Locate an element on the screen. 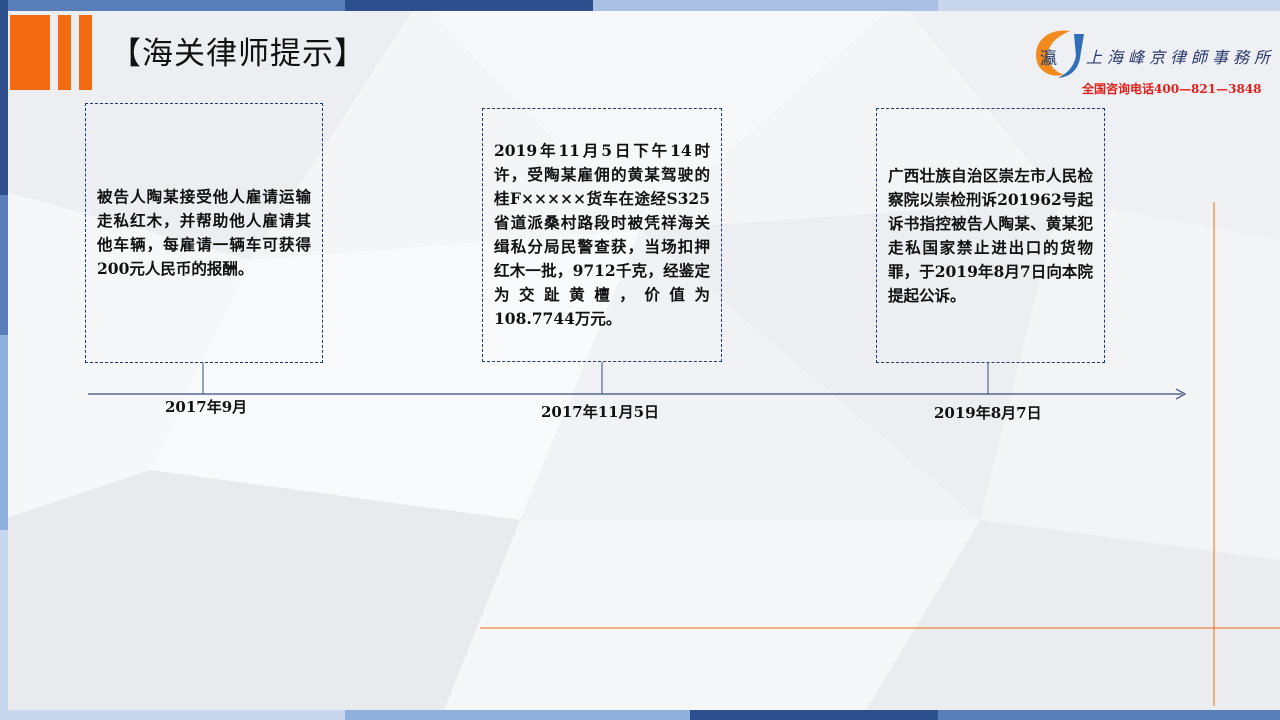 The image size is (1280, 720). event-date-2: 2017年11月5日 is located at coordinates (600, 412).